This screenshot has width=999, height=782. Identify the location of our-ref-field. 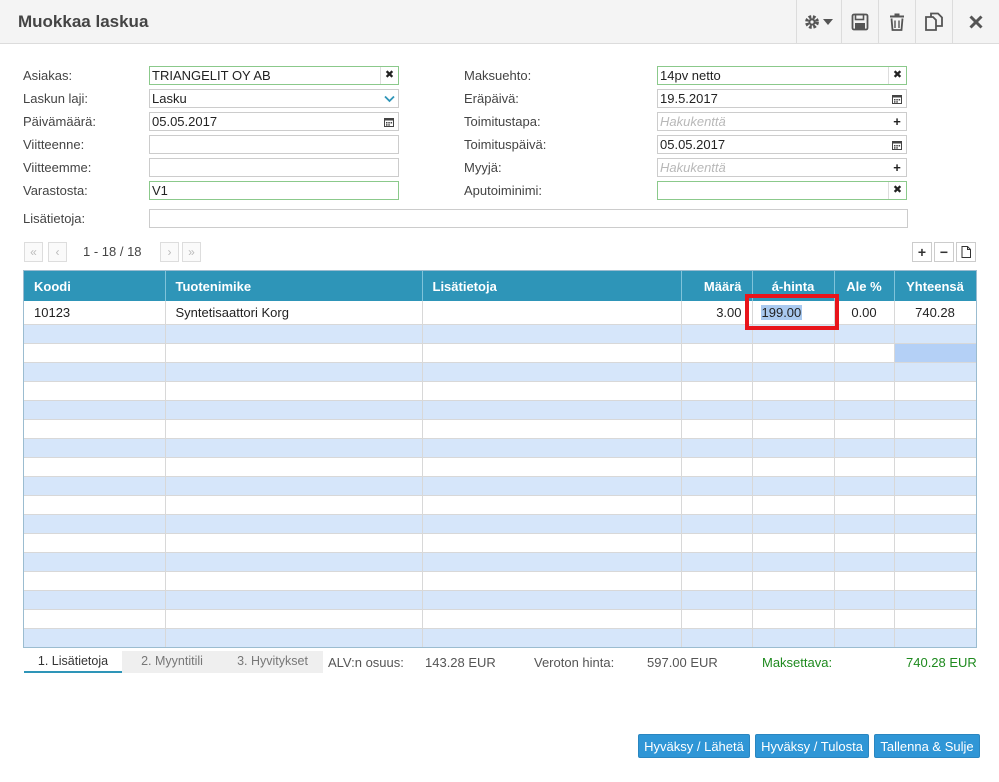
(274, 167).